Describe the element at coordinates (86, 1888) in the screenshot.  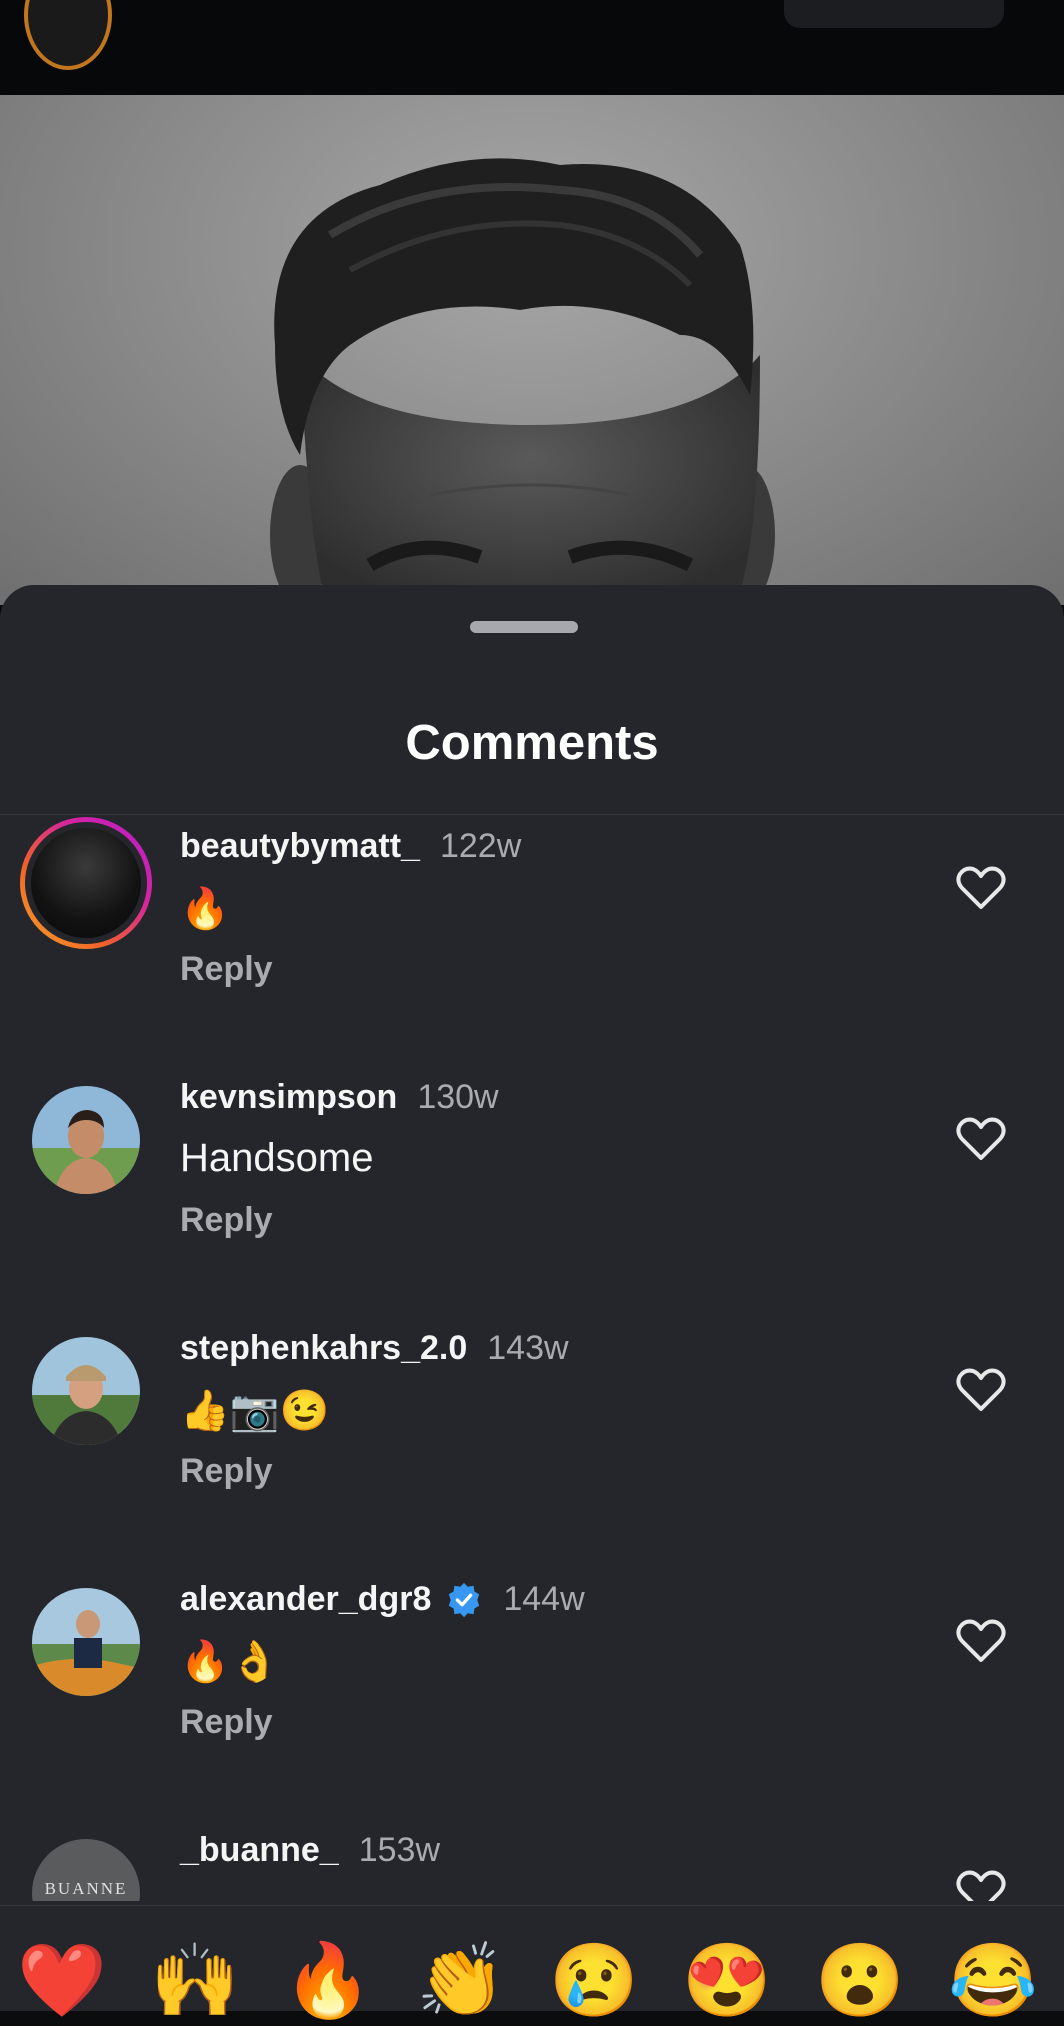
I see `avatar-logo-text: BUANNE` at that location.